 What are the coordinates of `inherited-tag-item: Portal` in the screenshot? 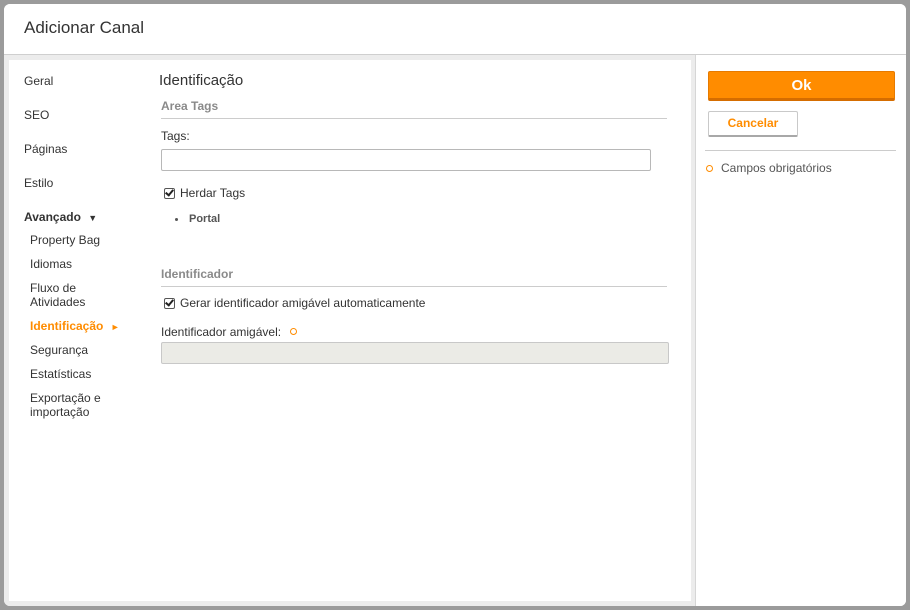 It's located at (197, 219).